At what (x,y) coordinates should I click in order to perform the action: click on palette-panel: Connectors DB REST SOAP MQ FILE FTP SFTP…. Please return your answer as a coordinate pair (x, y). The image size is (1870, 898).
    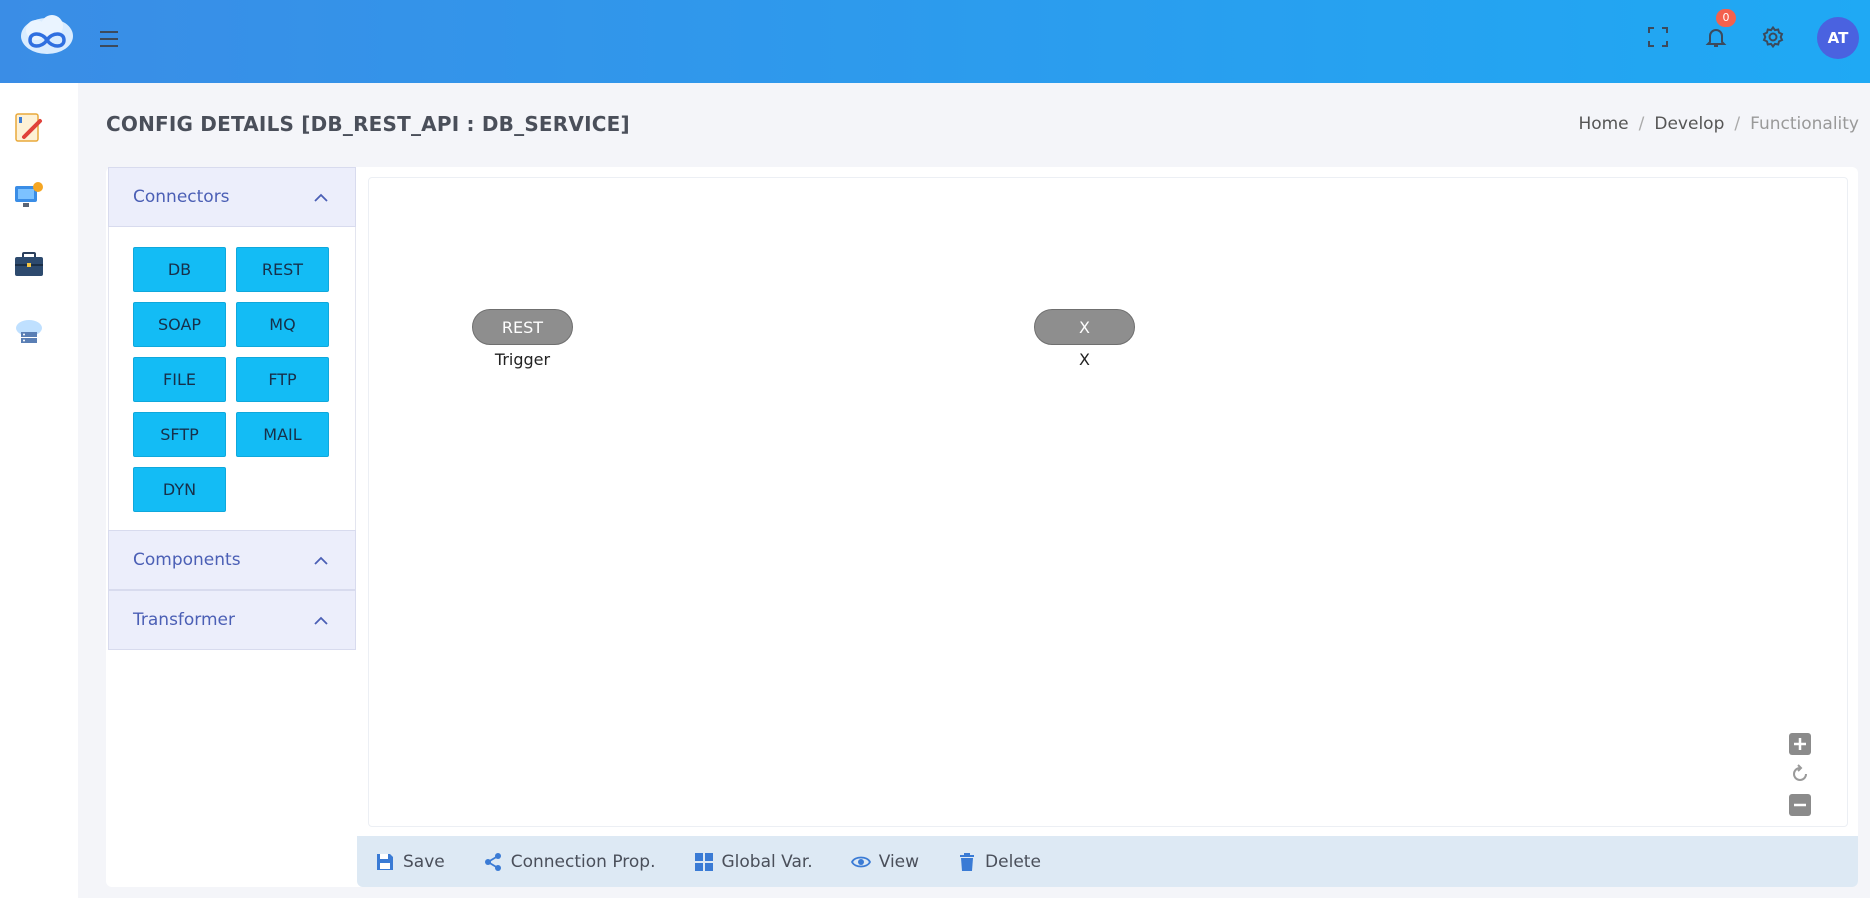
    Looking at the image, I should click on (232, 411).